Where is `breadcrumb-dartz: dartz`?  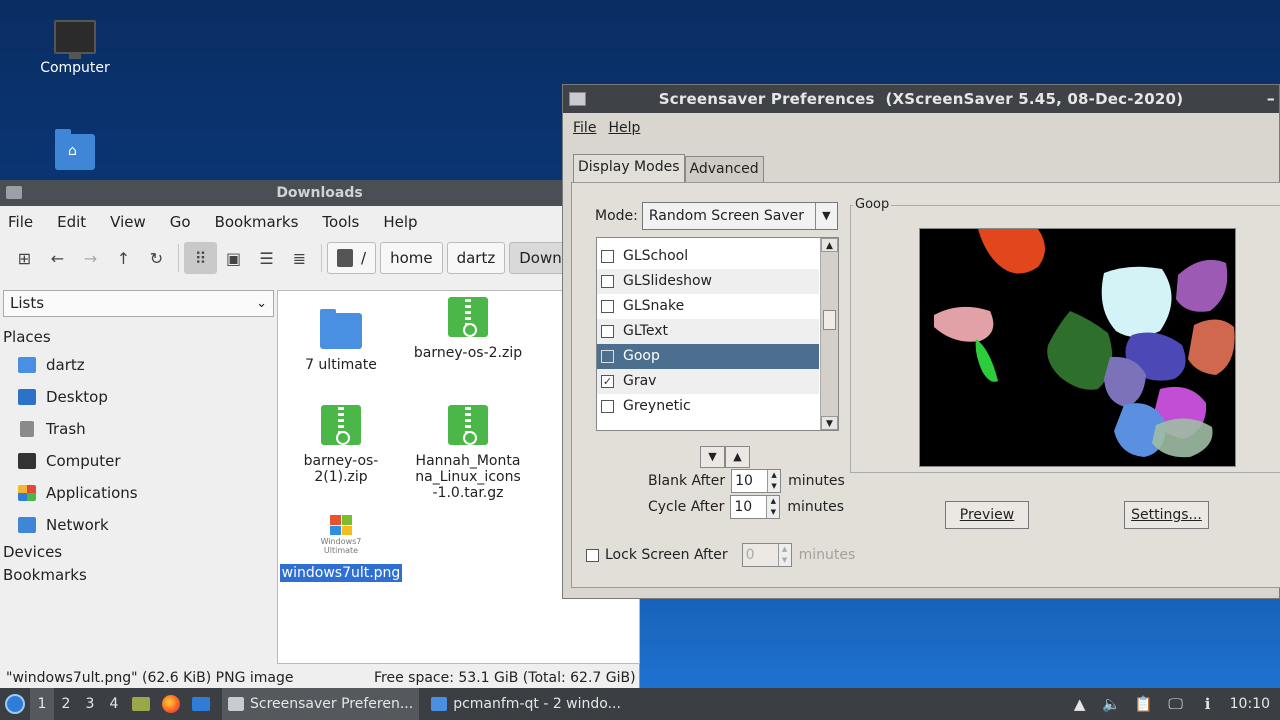 breadcrumb-dartz: dartz is located at coordinates (476, 258).